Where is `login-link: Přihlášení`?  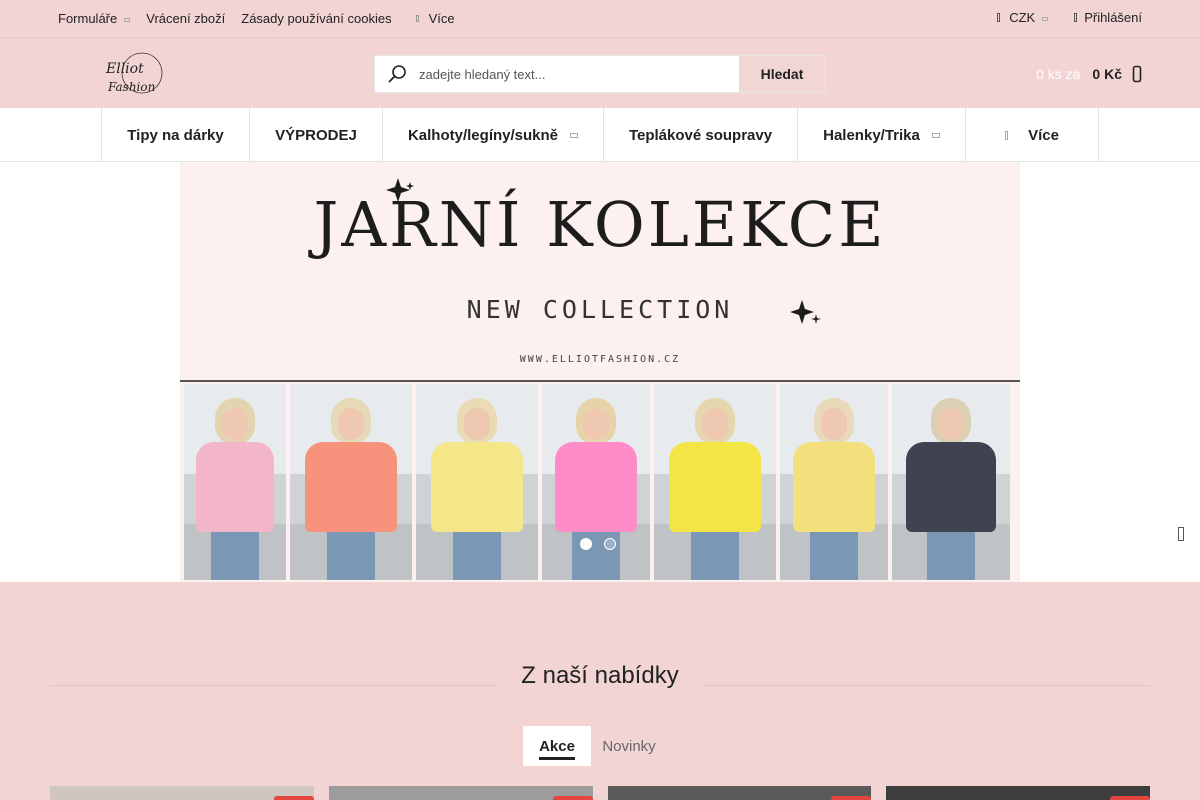
login-link: Přihlášení is located at coordinates (1108, 17).